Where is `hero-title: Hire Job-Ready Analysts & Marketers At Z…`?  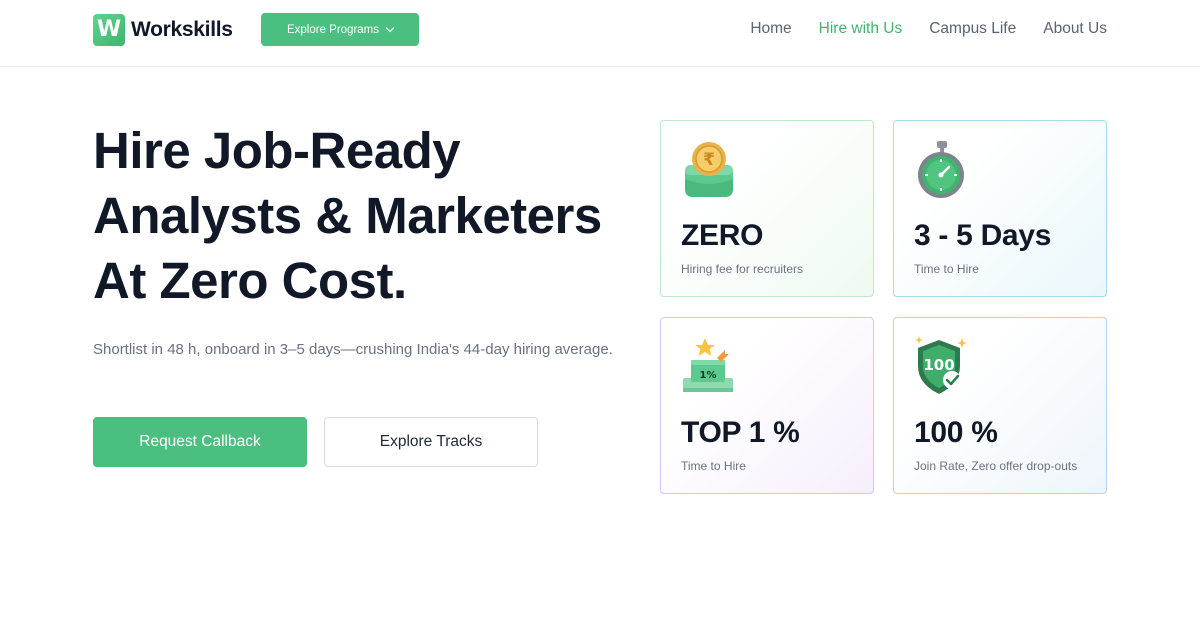 hero-title: Hire Job-Ready Analysts & Marketers At Z… is located at coordinates (363, 215).